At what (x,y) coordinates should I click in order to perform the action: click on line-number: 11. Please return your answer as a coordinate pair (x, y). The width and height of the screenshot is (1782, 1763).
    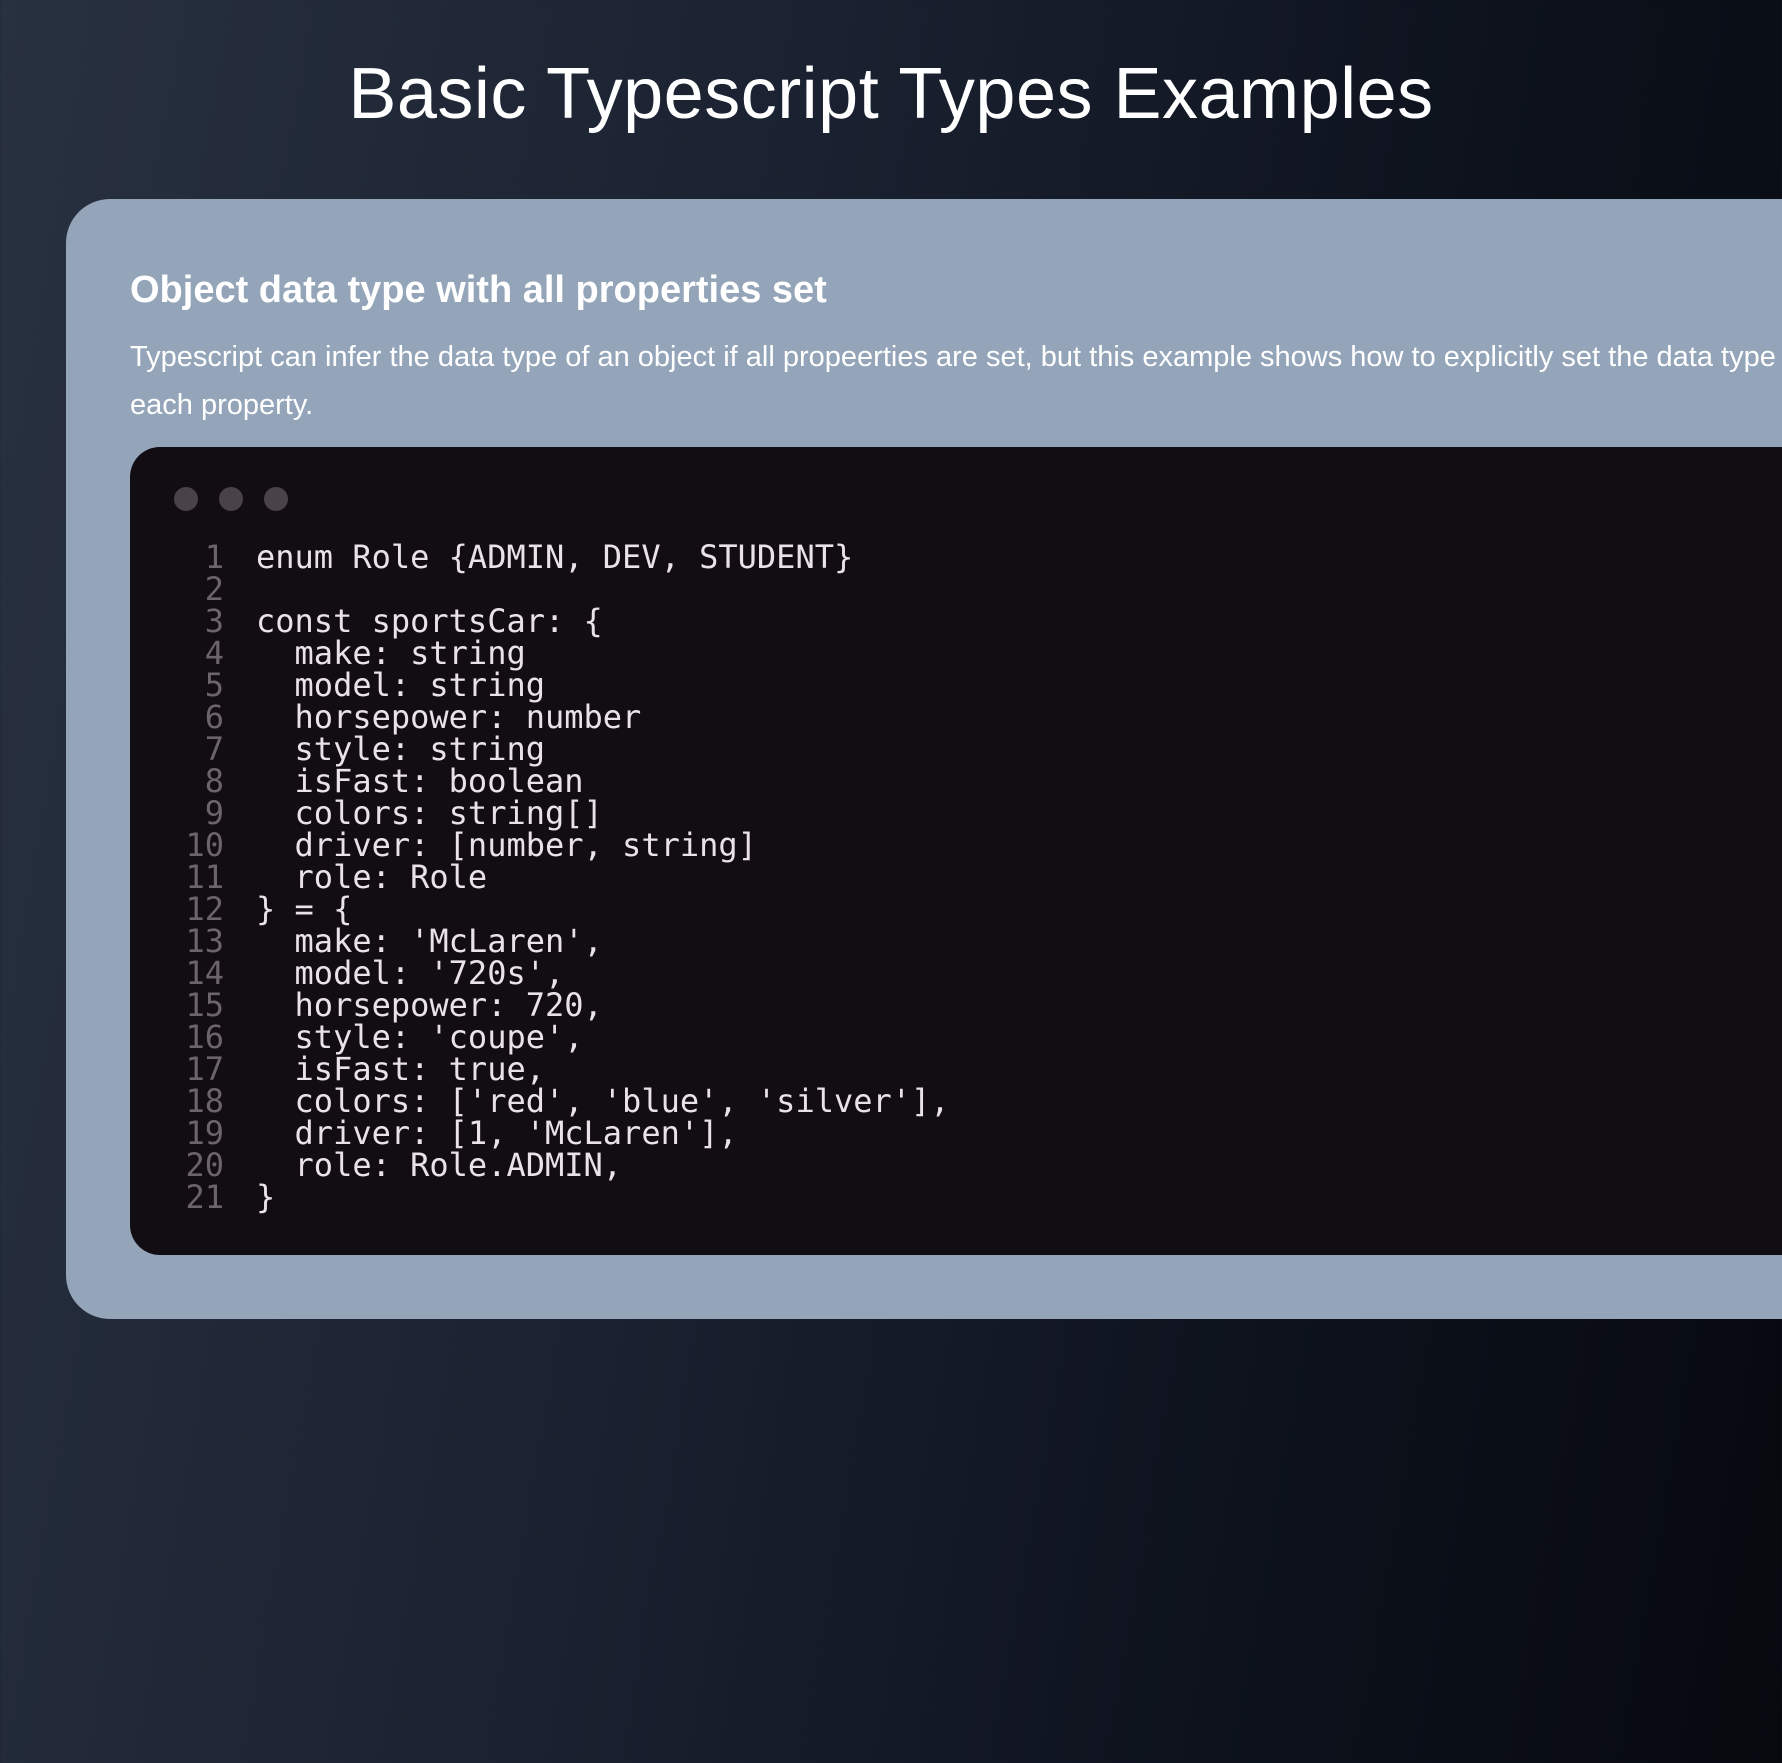
    Looking at the image, I should click on (204, 877).